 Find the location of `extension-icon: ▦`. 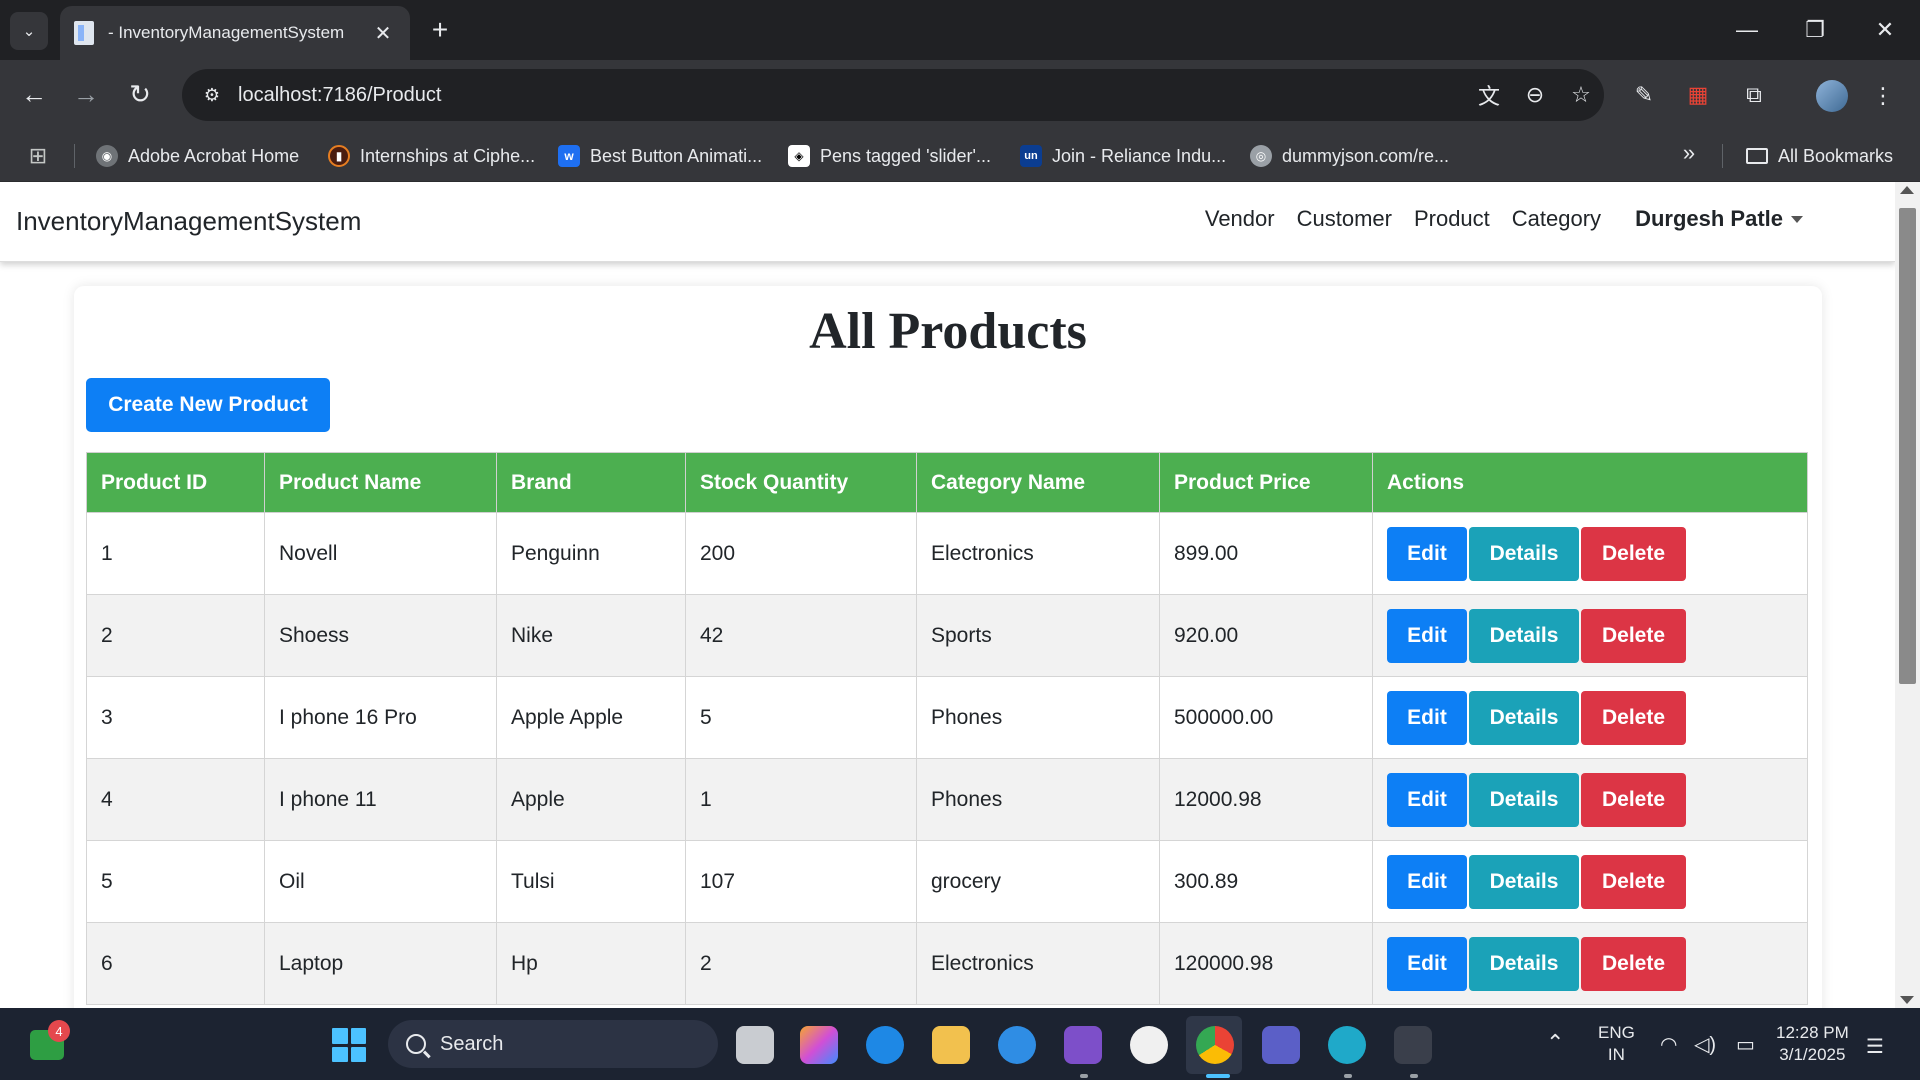

extension-icon: ▦ is located at coordinates (1698, 95).